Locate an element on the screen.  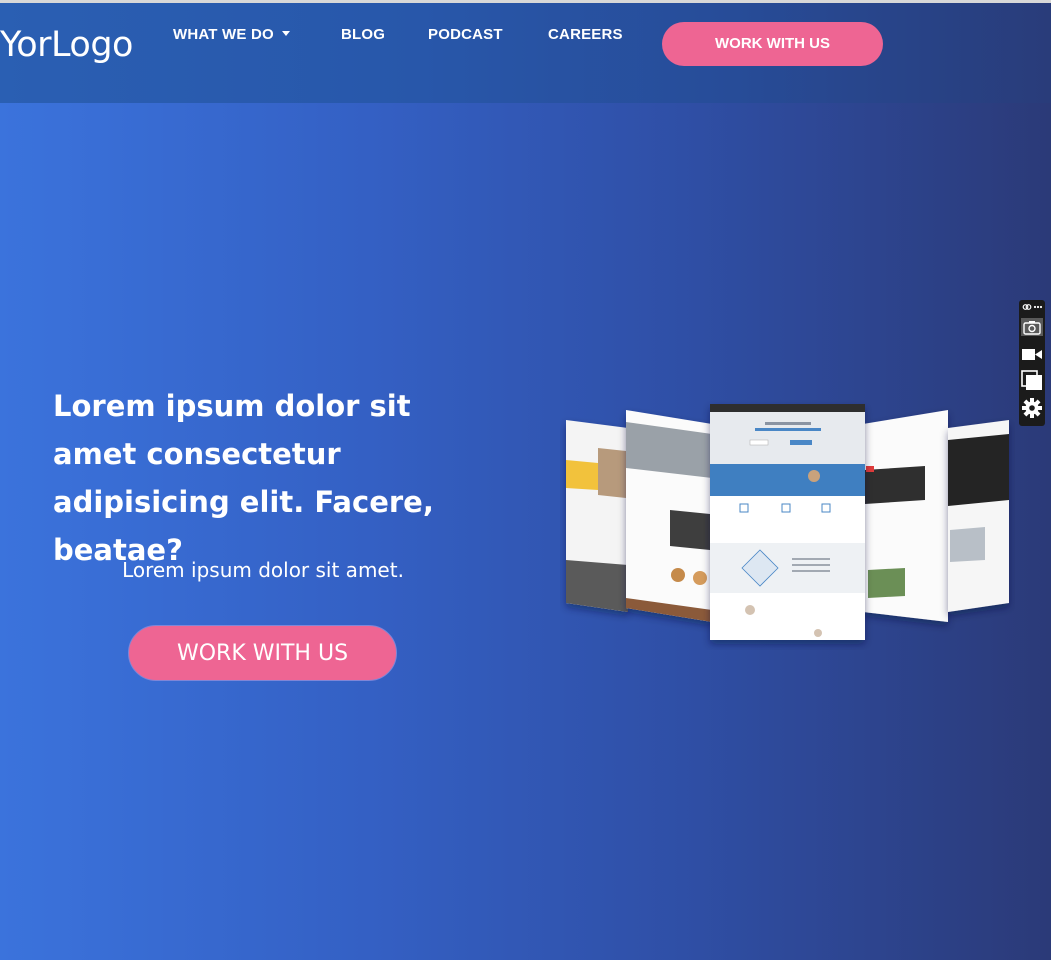
video-icon is located at coordinates (1032, 354).